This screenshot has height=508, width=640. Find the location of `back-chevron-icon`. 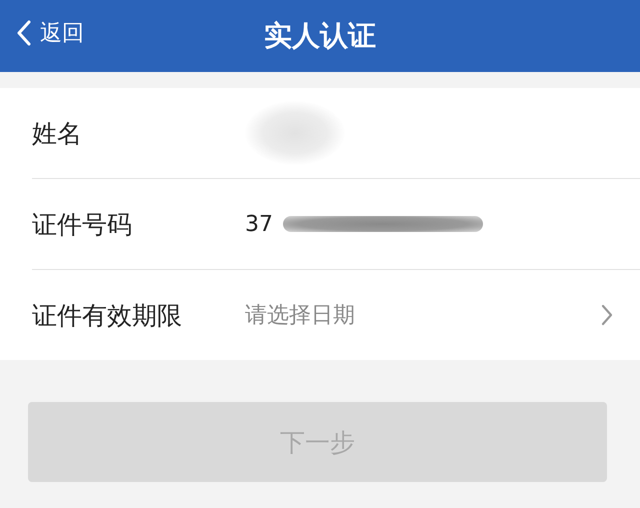

back-chevron-icon is located at coordinates (24, 33).